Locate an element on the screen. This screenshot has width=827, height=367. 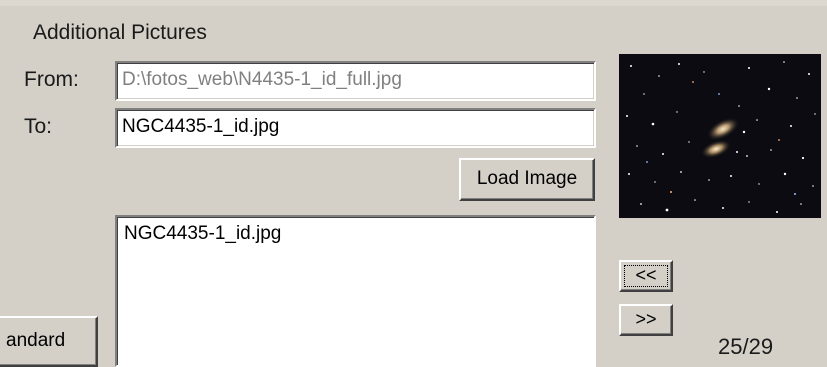
list-item: NGC4435-1_id.jpg is located at coordinates (359, 234).